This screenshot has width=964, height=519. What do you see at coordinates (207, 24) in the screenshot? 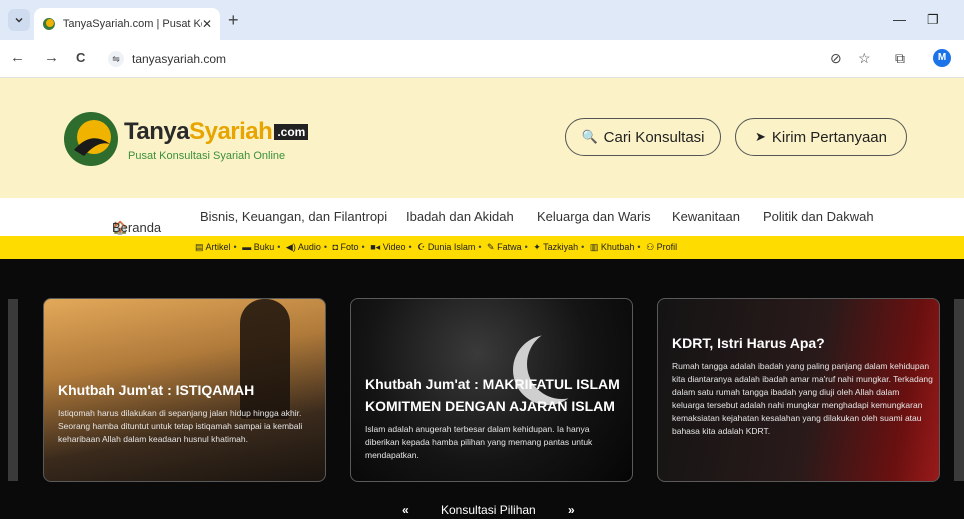
I see `tab-close-icon: ✕` at bounding box center [207, 24].